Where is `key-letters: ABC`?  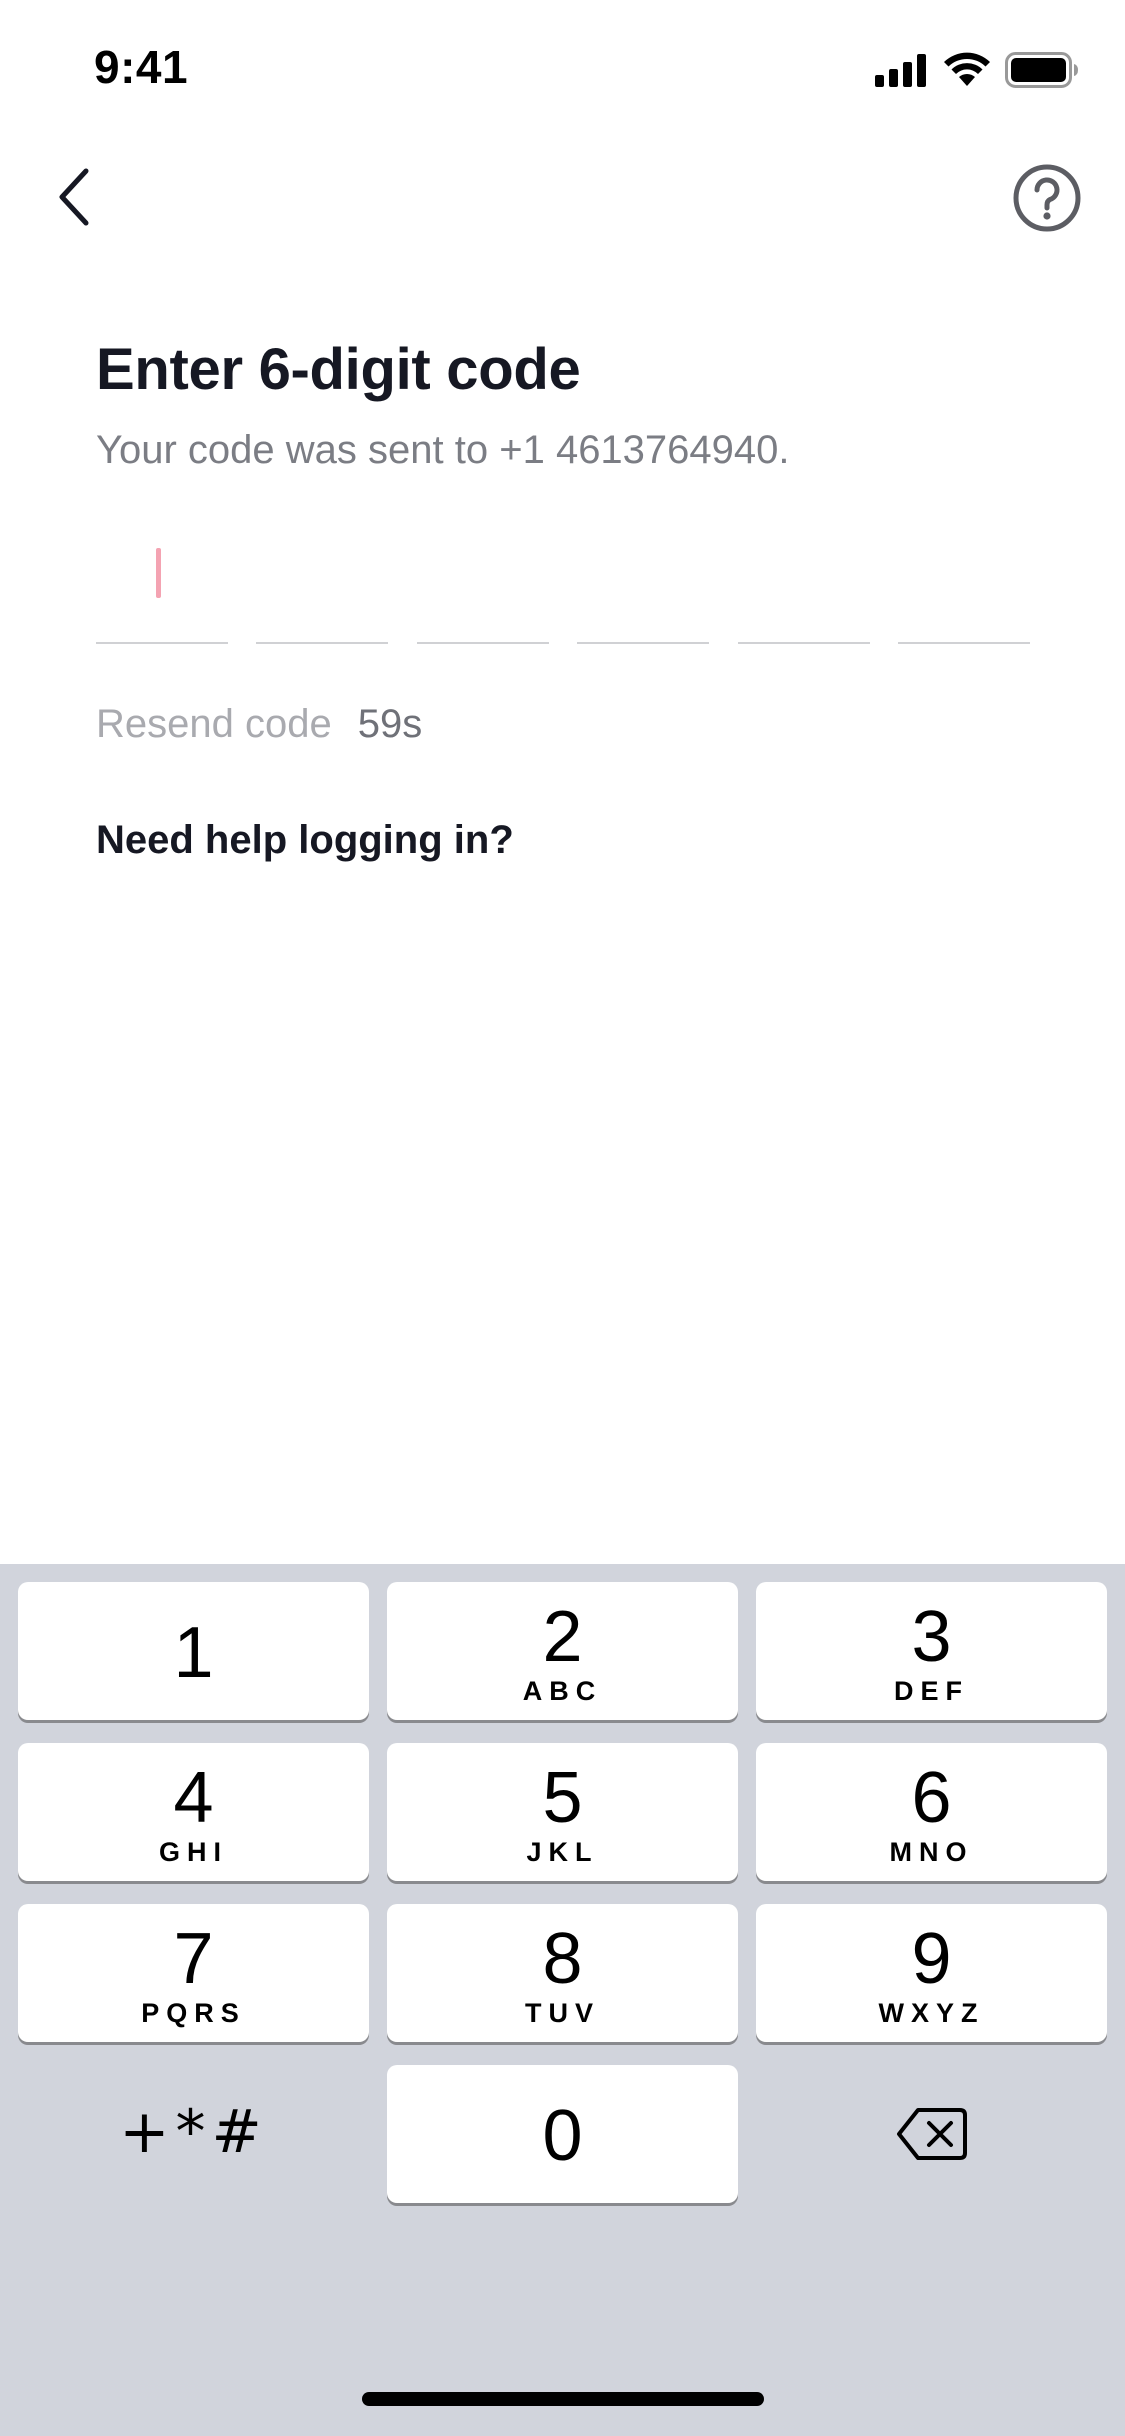
key-letters: ABC is located at coordinates (562, 1691).